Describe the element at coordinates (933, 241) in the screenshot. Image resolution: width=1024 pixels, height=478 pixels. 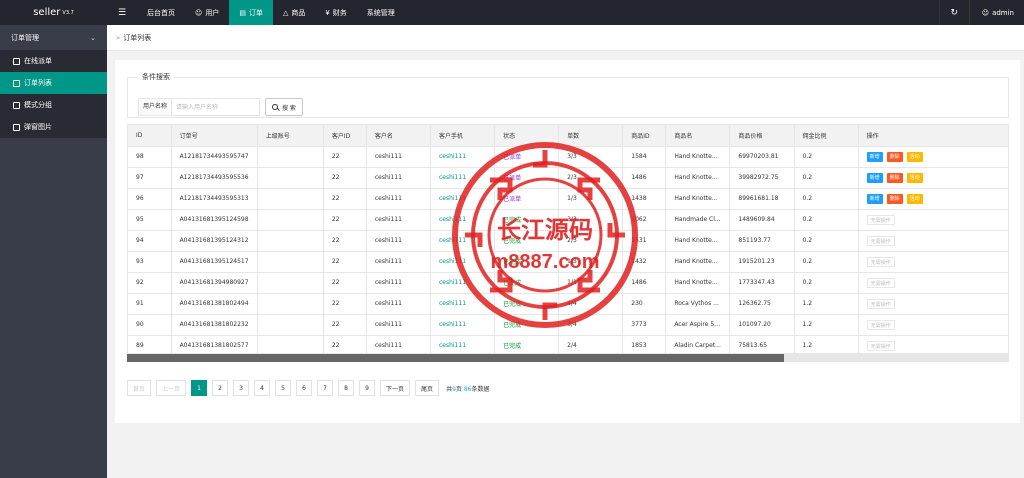
I see `cell-actions: 无需操作` at that location.